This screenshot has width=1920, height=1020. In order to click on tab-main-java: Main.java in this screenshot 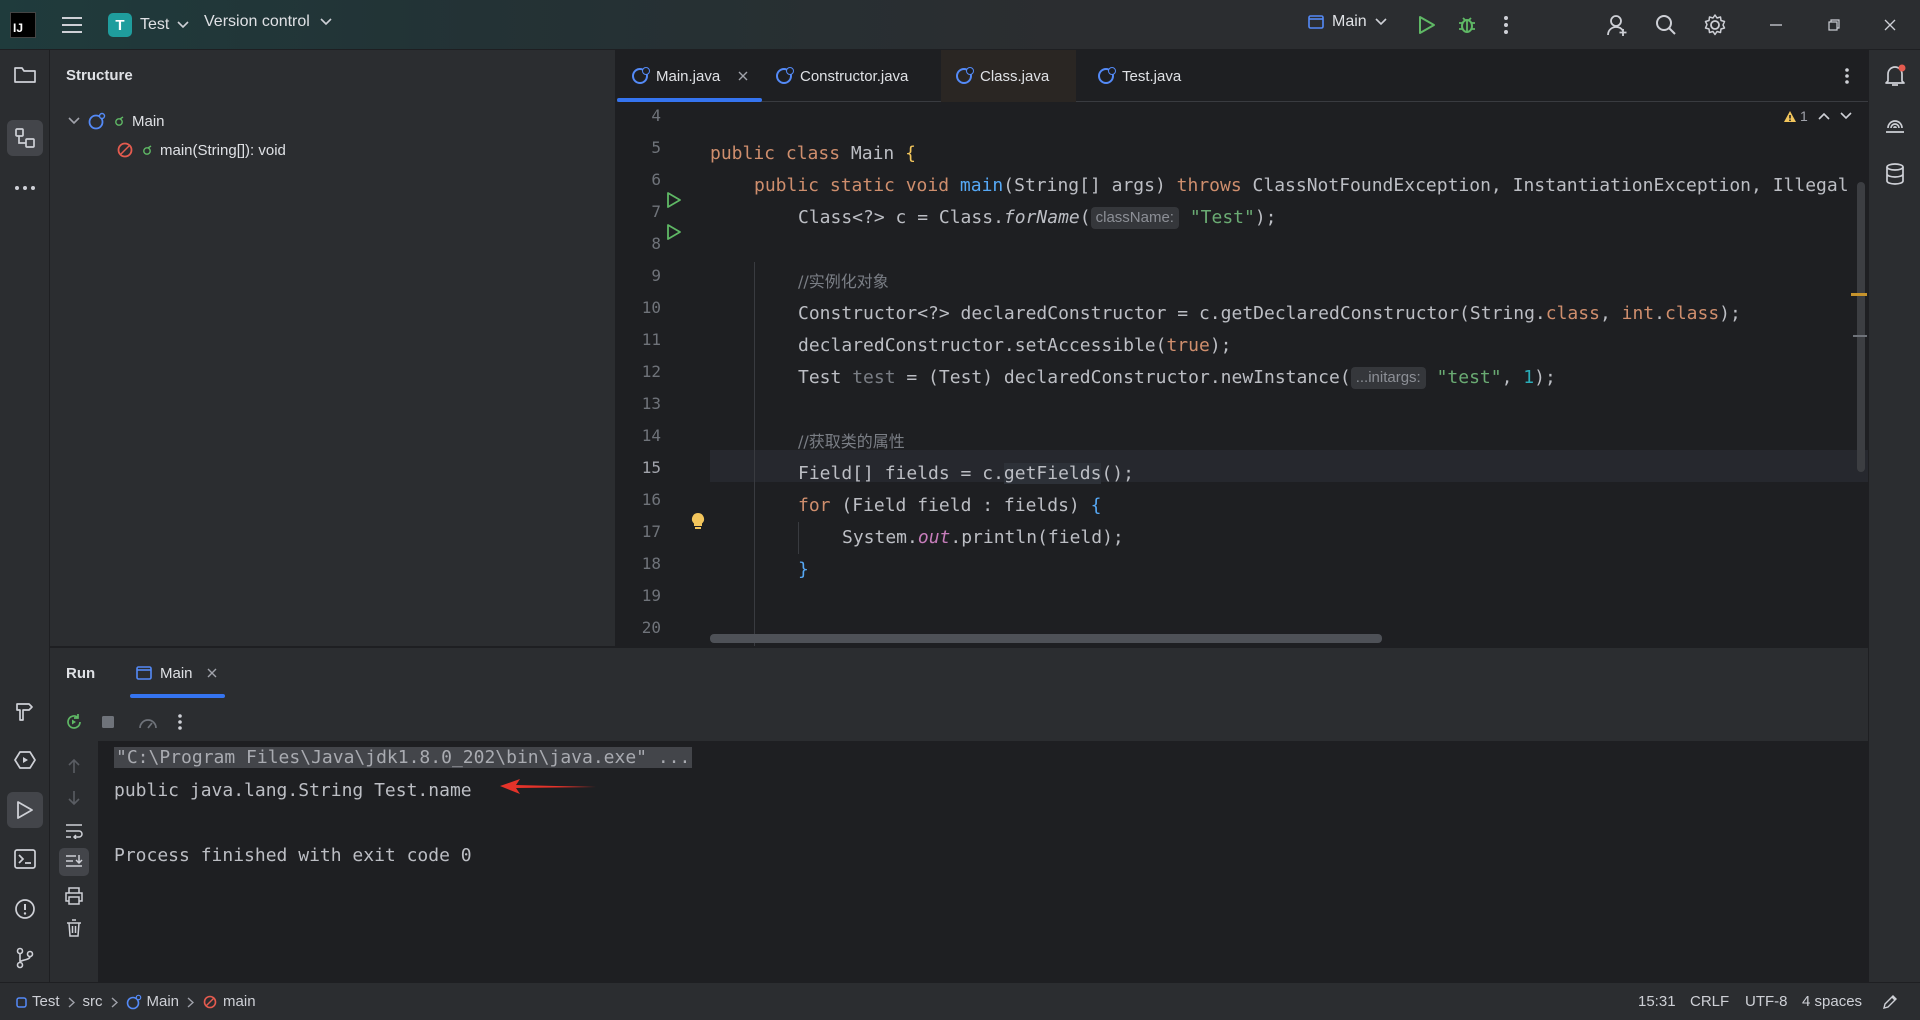, I will do `click(689, 76)`.